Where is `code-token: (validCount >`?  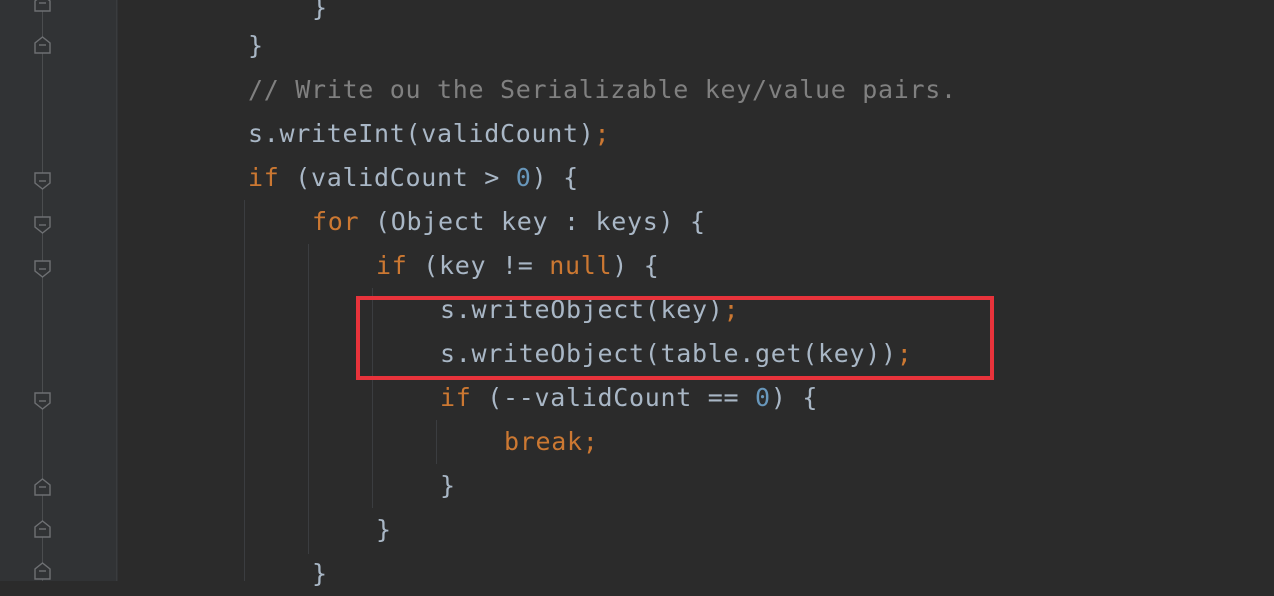
code-token: (validCount > is located at coordinates (397, 177).